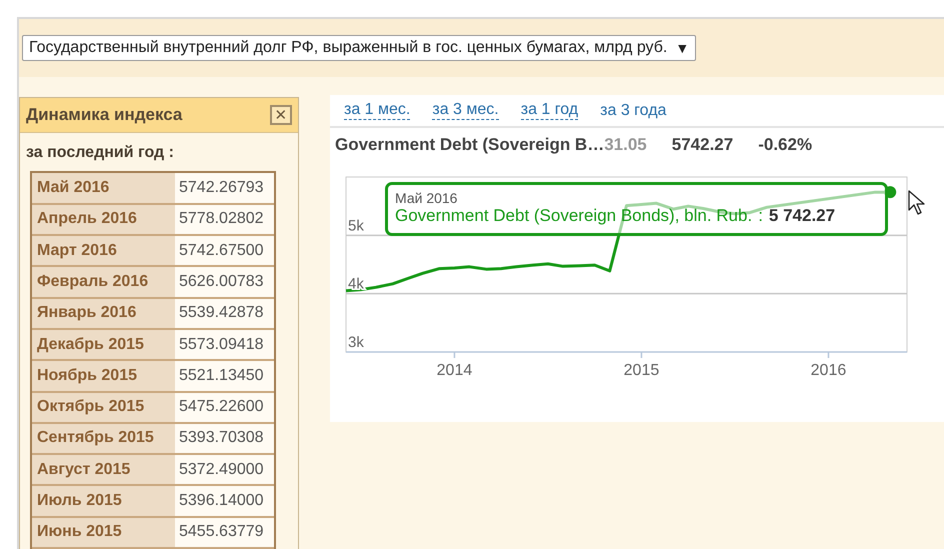 The image size is (944, 549). Describe the element at coordinates (224, 219) in the screenshot. I see `value-cell: 5778.02802` at that location.